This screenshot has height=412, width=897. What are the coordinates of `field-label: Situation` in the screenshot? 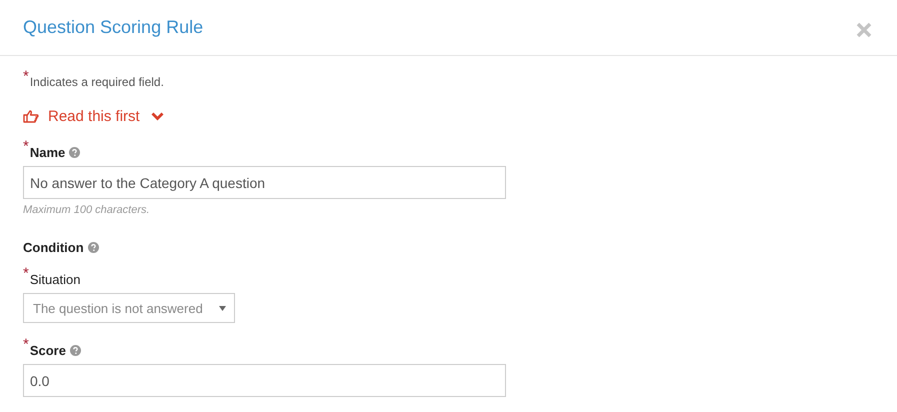 It's located at (55, 279).